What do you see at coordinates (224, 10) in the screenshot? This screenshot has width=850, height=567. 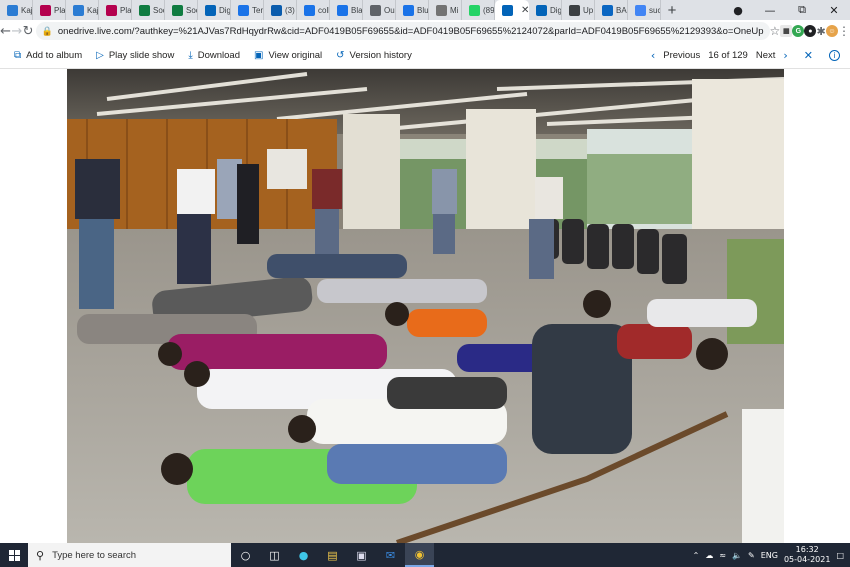 I see `tab-title: Dig` at bounding box center [224, 10].